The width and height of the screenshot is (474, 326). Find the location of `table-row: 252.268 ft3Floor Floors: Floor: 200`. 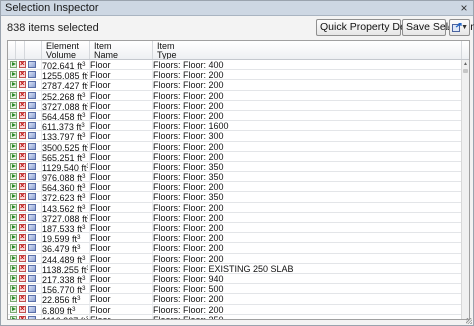

table-row: 252.268 ft3Floor Floors: Floor: 200 is located at coordinates (235, 95).